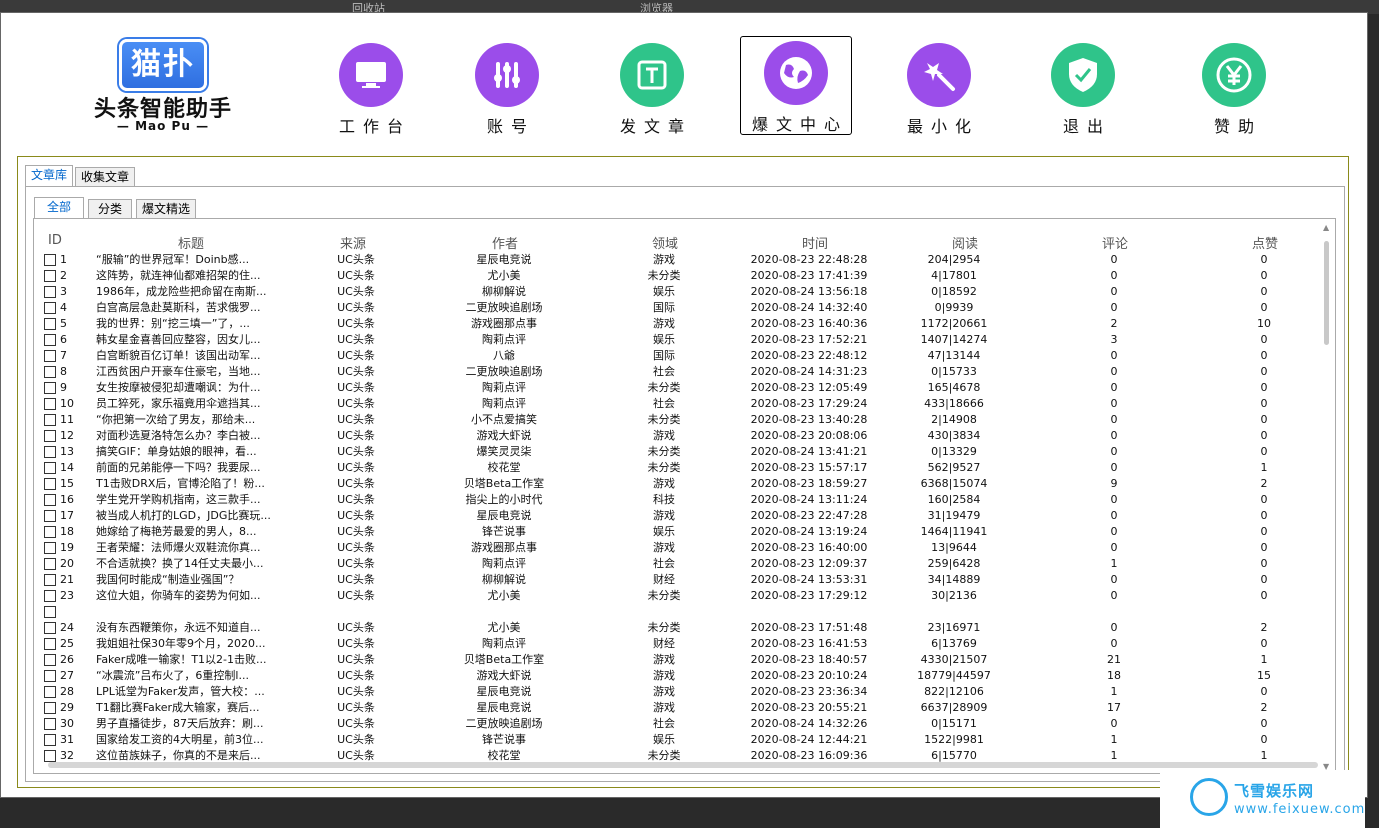 This screenshot has width=1379, height=828. I want to click on nav-viral-center-button: 爆文中心, so click(796, 85).